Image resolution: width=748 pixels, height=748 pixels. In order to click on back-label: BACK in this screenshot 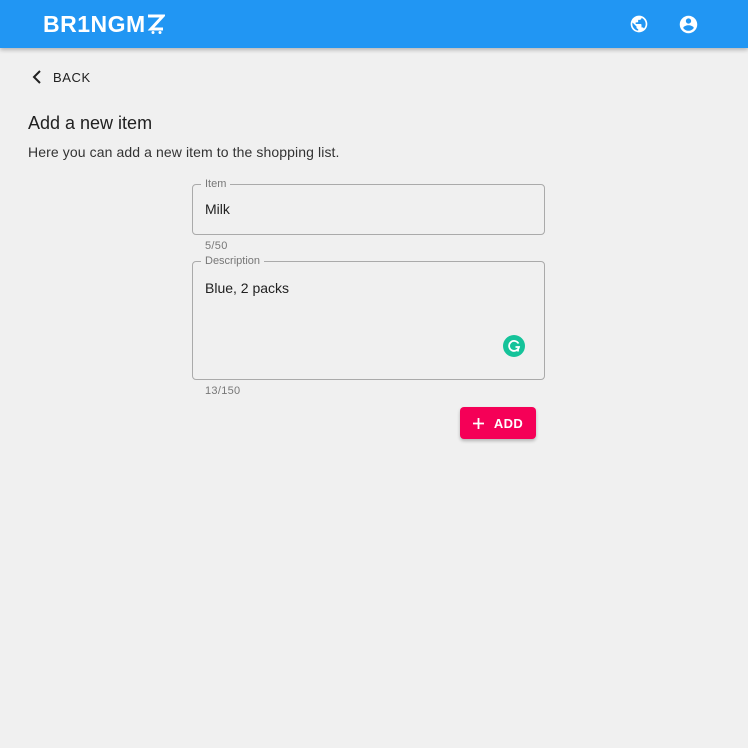, I will do `click(72, 77)`.